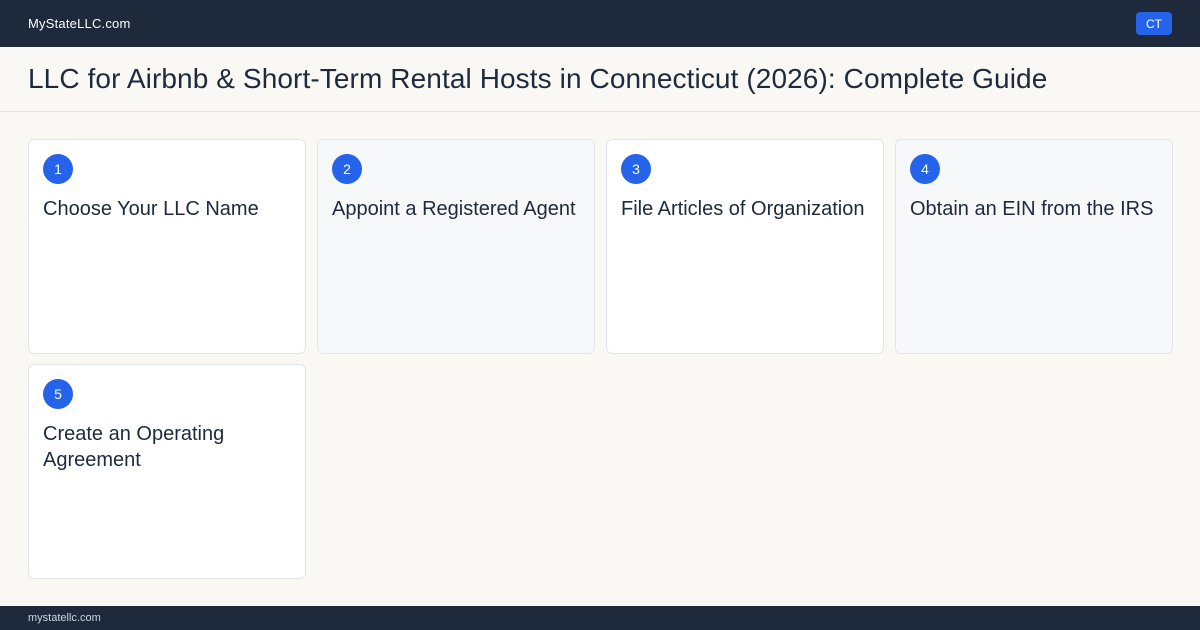 This screenshot has width=1200, height=630. I want to click on step-title: Obtain an EIN from the IRS, so click(1032, 209).